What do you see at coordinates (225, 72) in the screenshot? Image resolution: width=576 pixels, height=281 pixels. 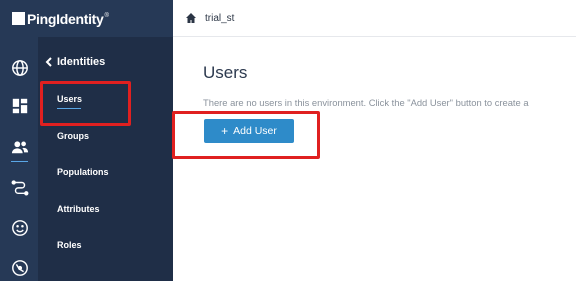 I see `page-title: Users` at bounding box center [225, 72].